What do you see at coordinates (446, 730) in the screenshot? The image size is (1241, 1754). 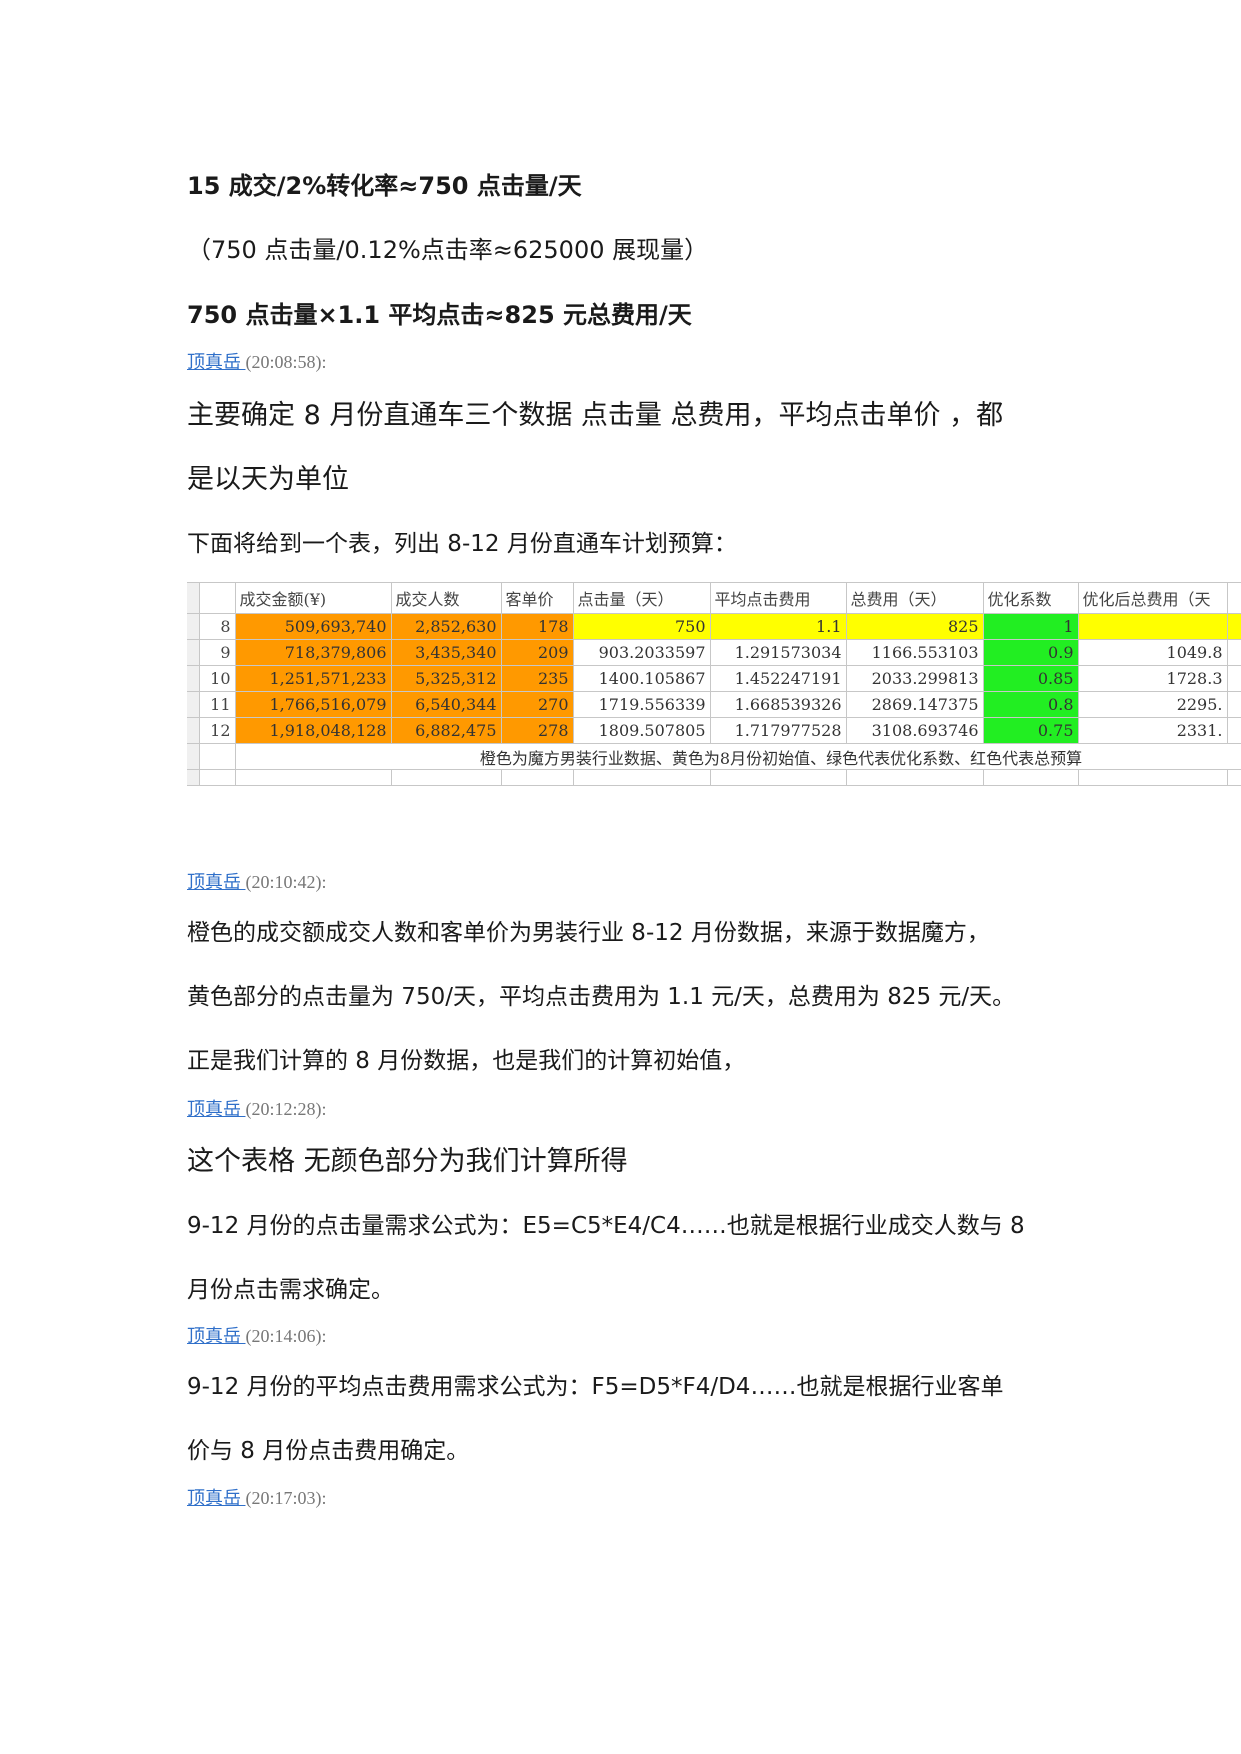 I see `table-cell: 6,882,475` at bounding box center [446, 730].